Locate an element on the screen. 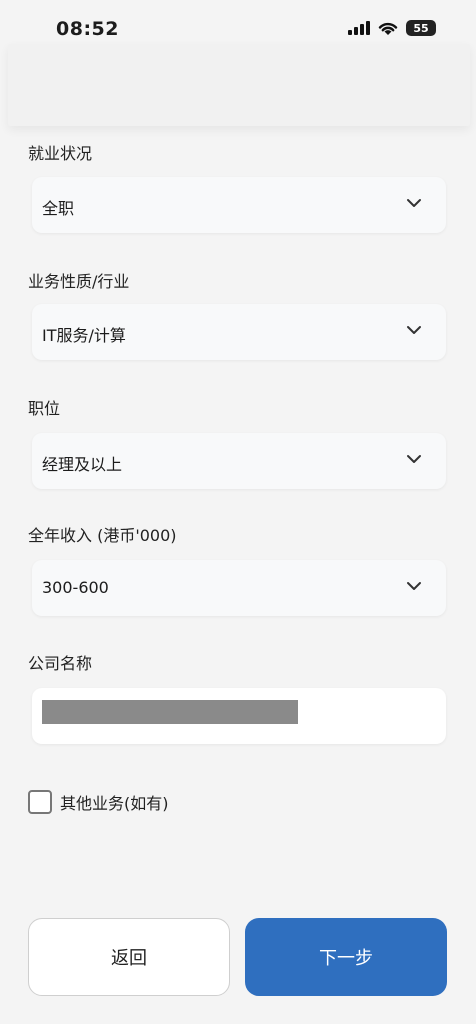  position-select: 经理及以上 is located at coordinates (239, 461).